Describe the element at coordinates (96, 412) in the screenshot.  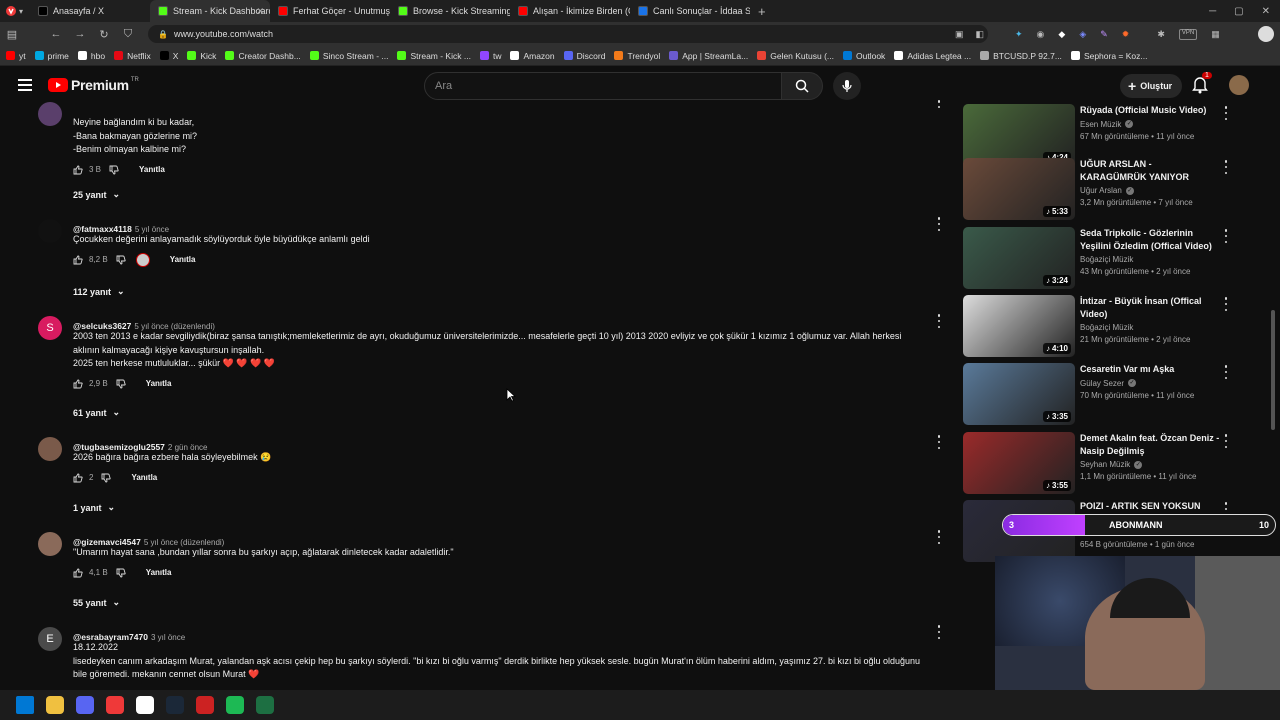
I see `view-replies-button: 61 yanıt ⌄` at that location.